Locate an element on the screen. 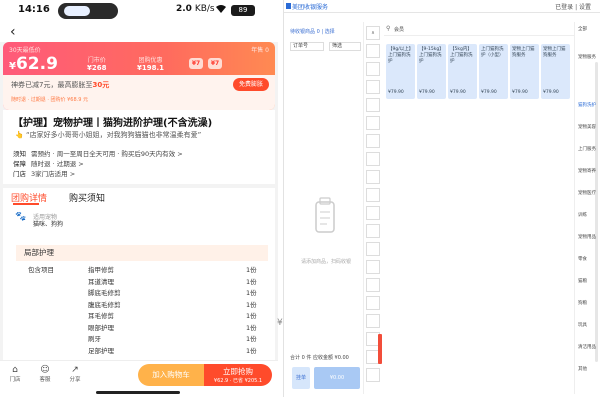 Image resolution: width=600 pixels, height=397 pixels. search-input: 会员 is located at coordinates (399, 29).